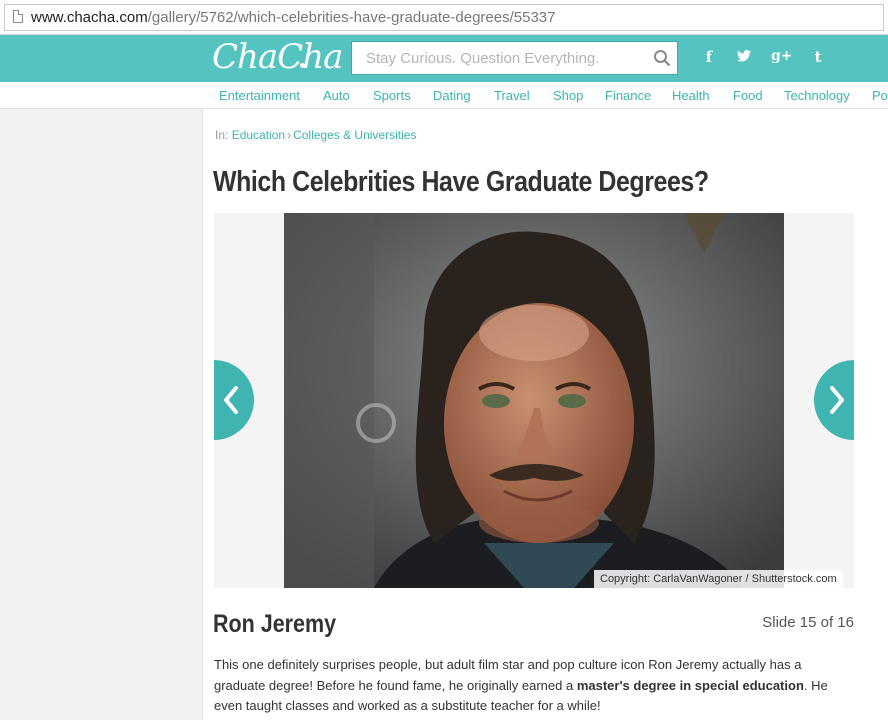 This screenshot has width=888, height=720. What do you see at coordinates (452, 95) in the screenshot?
I see `nav-dating: Dating` at bounding box center [452, 95].